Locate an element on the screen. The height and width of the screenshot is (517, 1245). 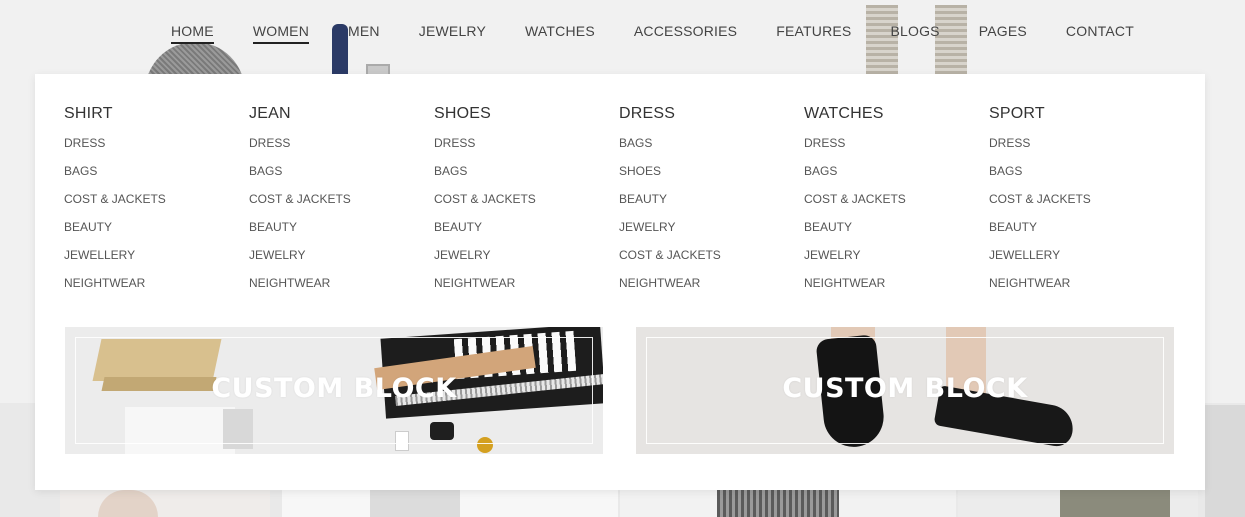
nav-item-home: HOME is located at coordinates (192, 33).